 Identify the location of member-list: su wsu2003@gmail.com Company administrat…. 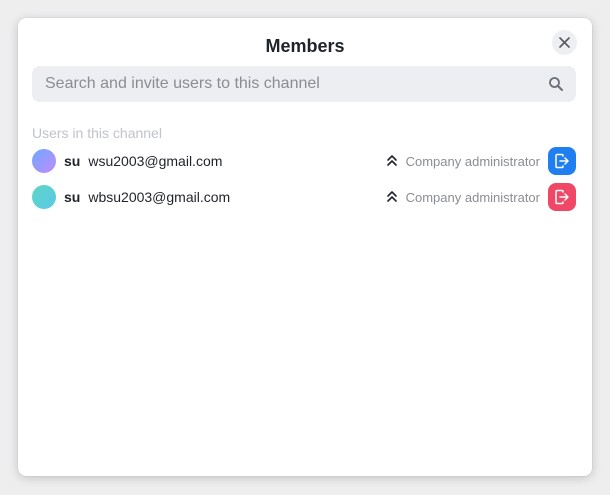
(304, 179).